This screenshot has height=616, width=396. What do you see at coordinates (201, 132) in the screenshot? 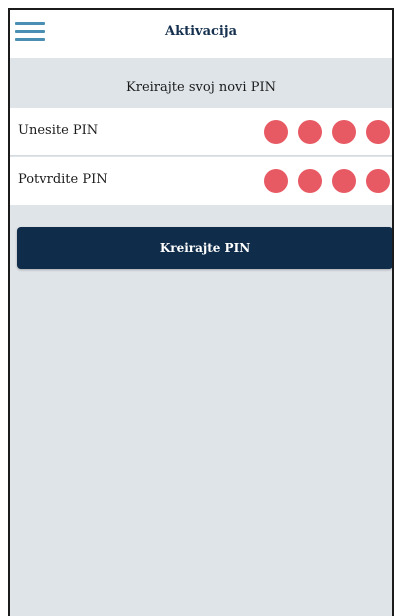
I see `enter-pin-row: Unesite PIN` at bounding box center [201, 132].